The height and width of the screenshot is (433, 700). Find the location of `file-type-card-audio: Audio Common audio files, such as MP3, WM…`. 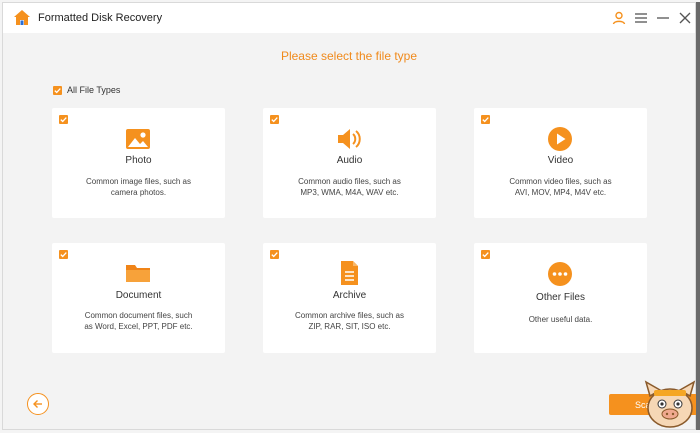

file-type-card-audio: Audio Common audio files, such as MP3, WM… is located at coordinates (349, 163).